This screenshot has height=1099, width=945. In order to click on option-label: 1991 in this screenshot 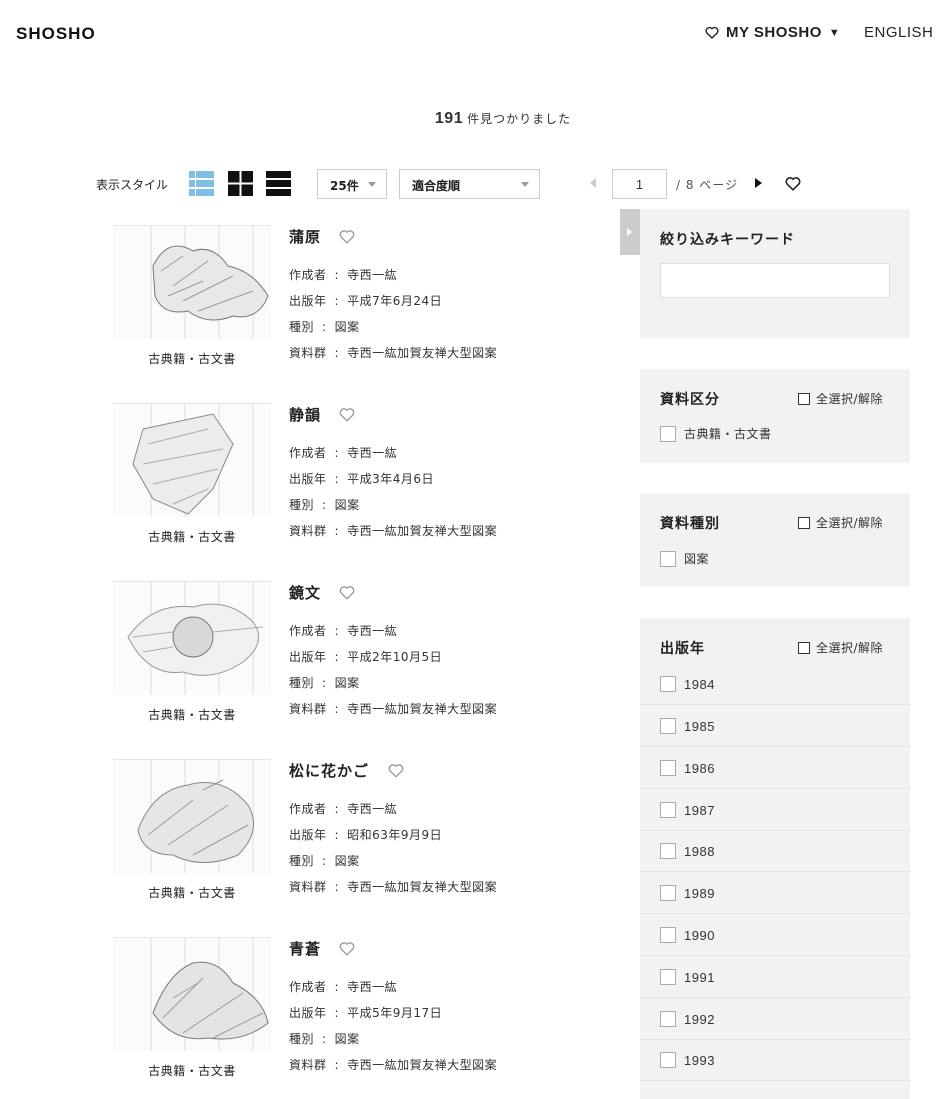, I will do `click(699, 977)`.